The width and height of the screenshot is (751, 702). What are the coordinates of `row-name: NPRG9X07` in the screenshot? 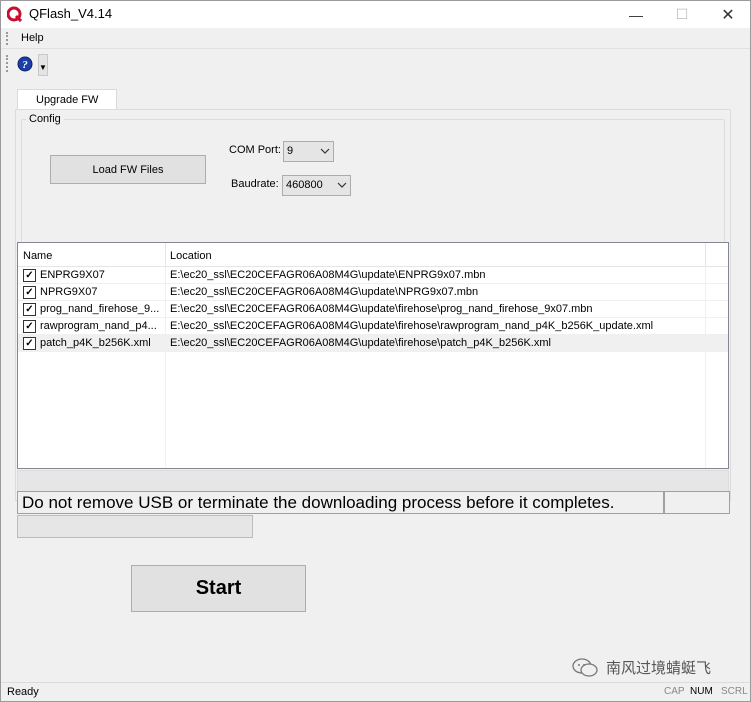 It's located at (69, 292).